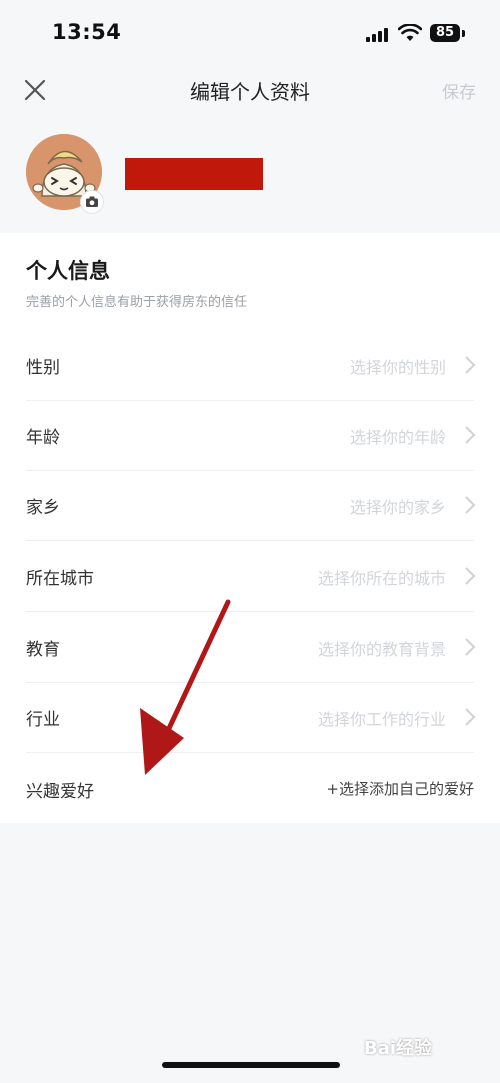 The height and width of the screenshot is (1083, 500). Describe the element at coordinates (250, 506) in the screenshot. I see `row-hometown: 家乡 选择你的家乡` at that location.